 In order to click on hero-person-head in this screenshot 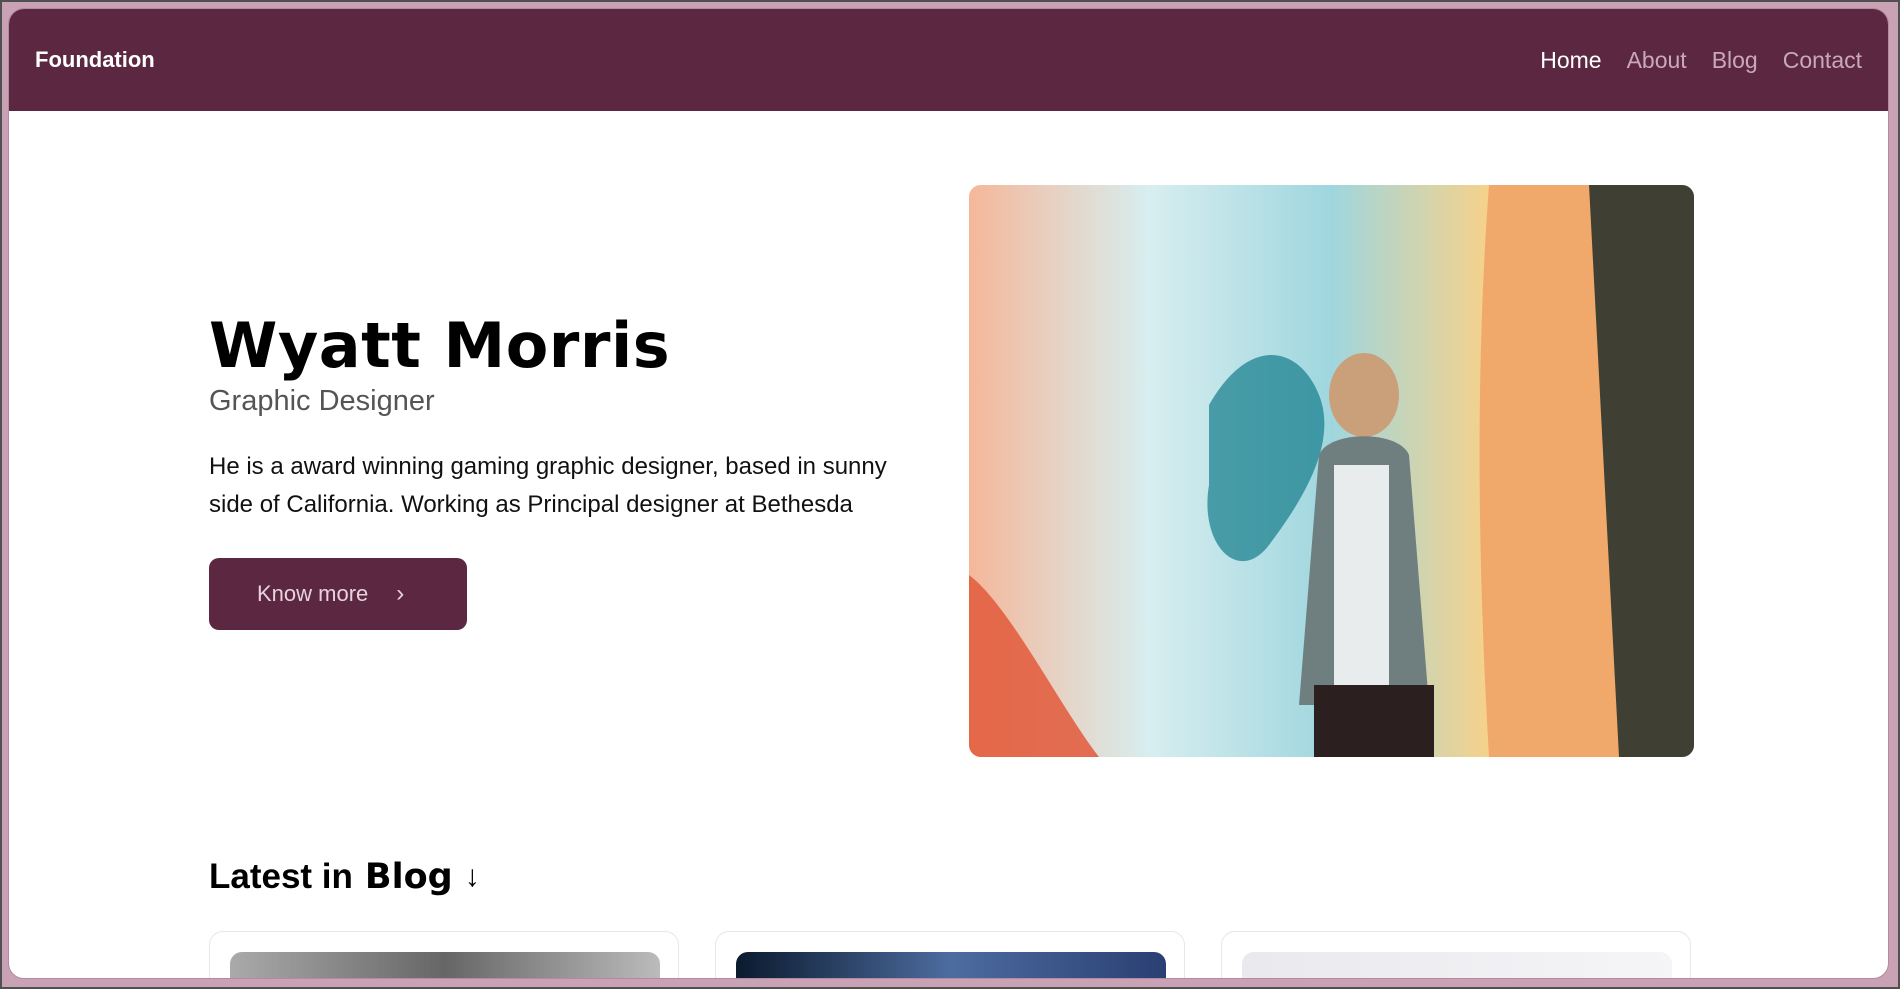, I will do `click(1364, 395)`.